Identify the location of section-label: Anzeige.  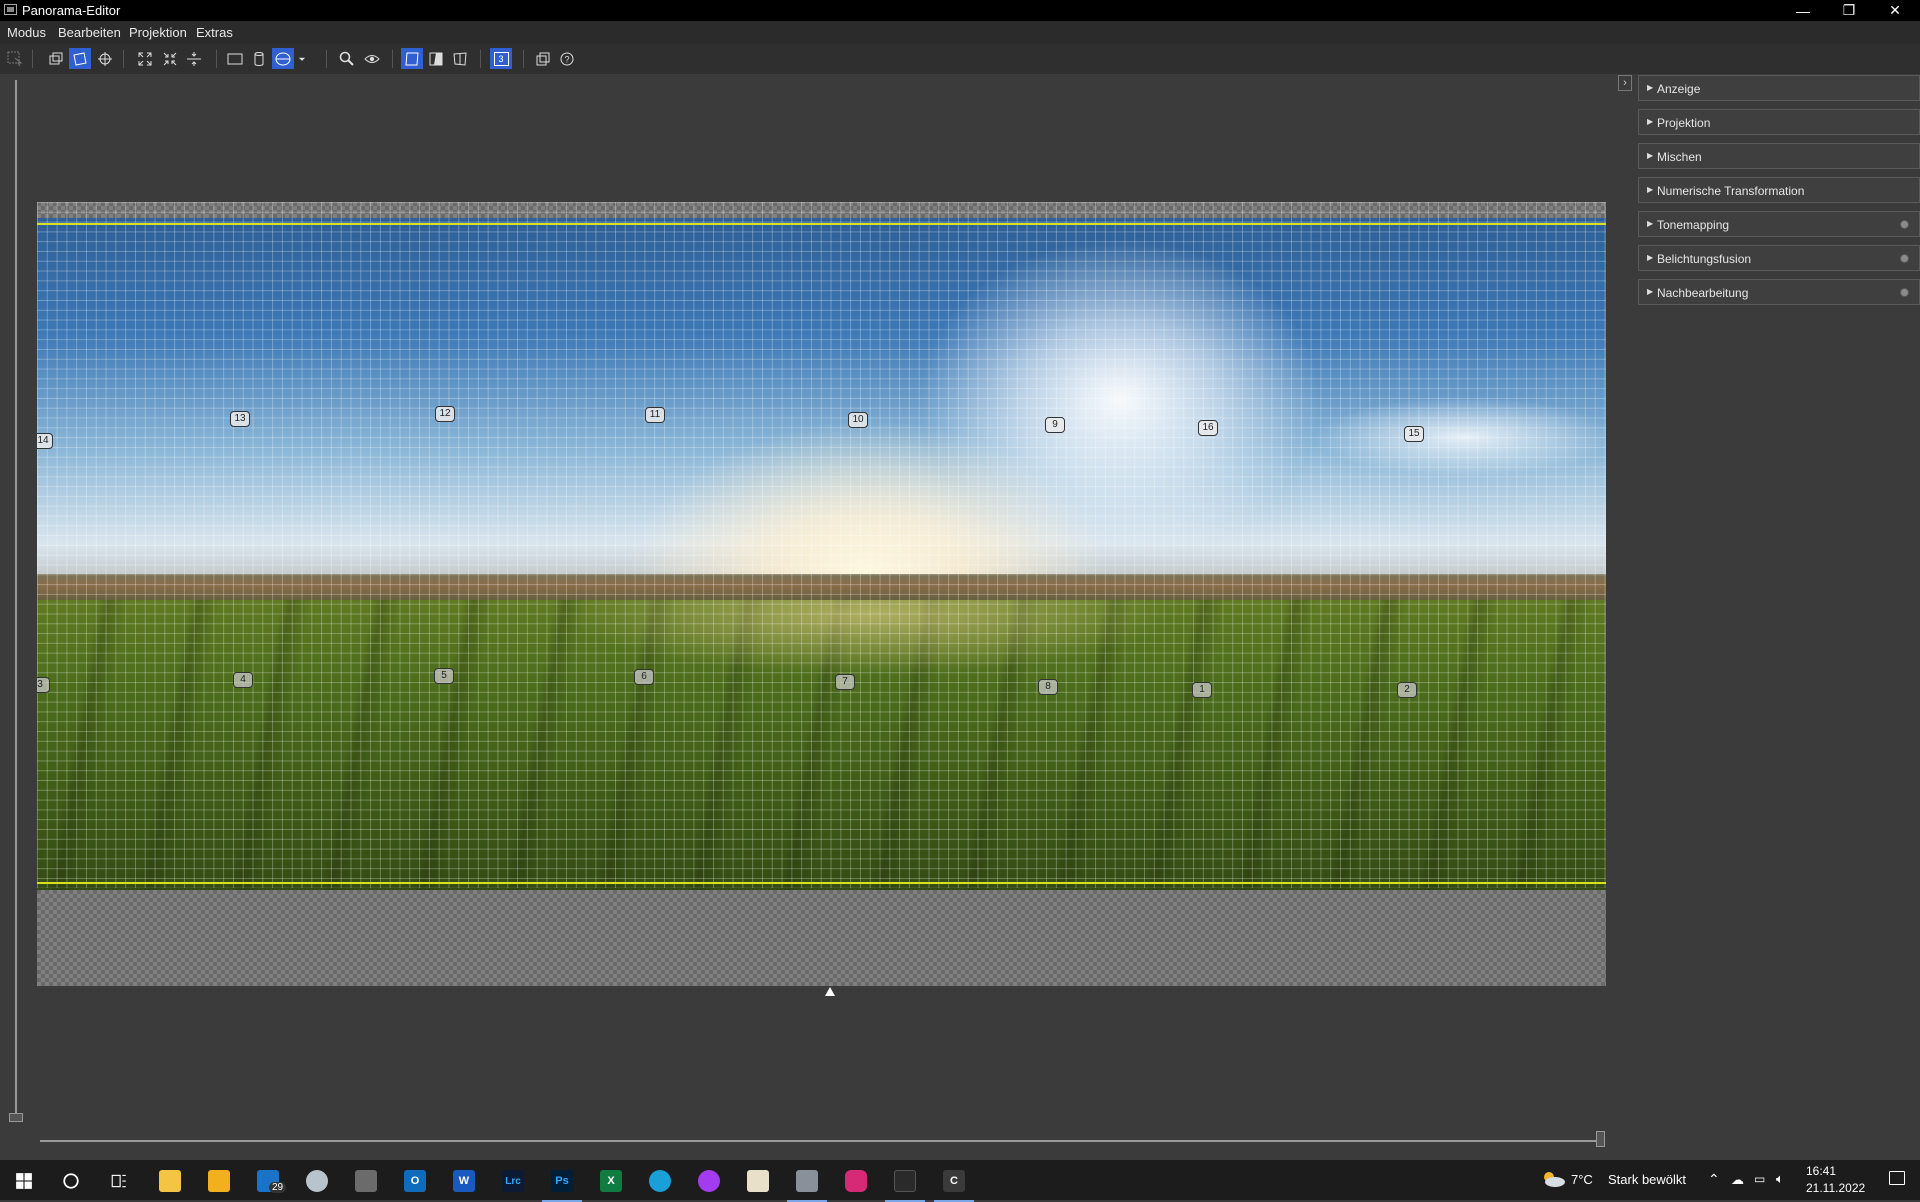
(1679, 89).